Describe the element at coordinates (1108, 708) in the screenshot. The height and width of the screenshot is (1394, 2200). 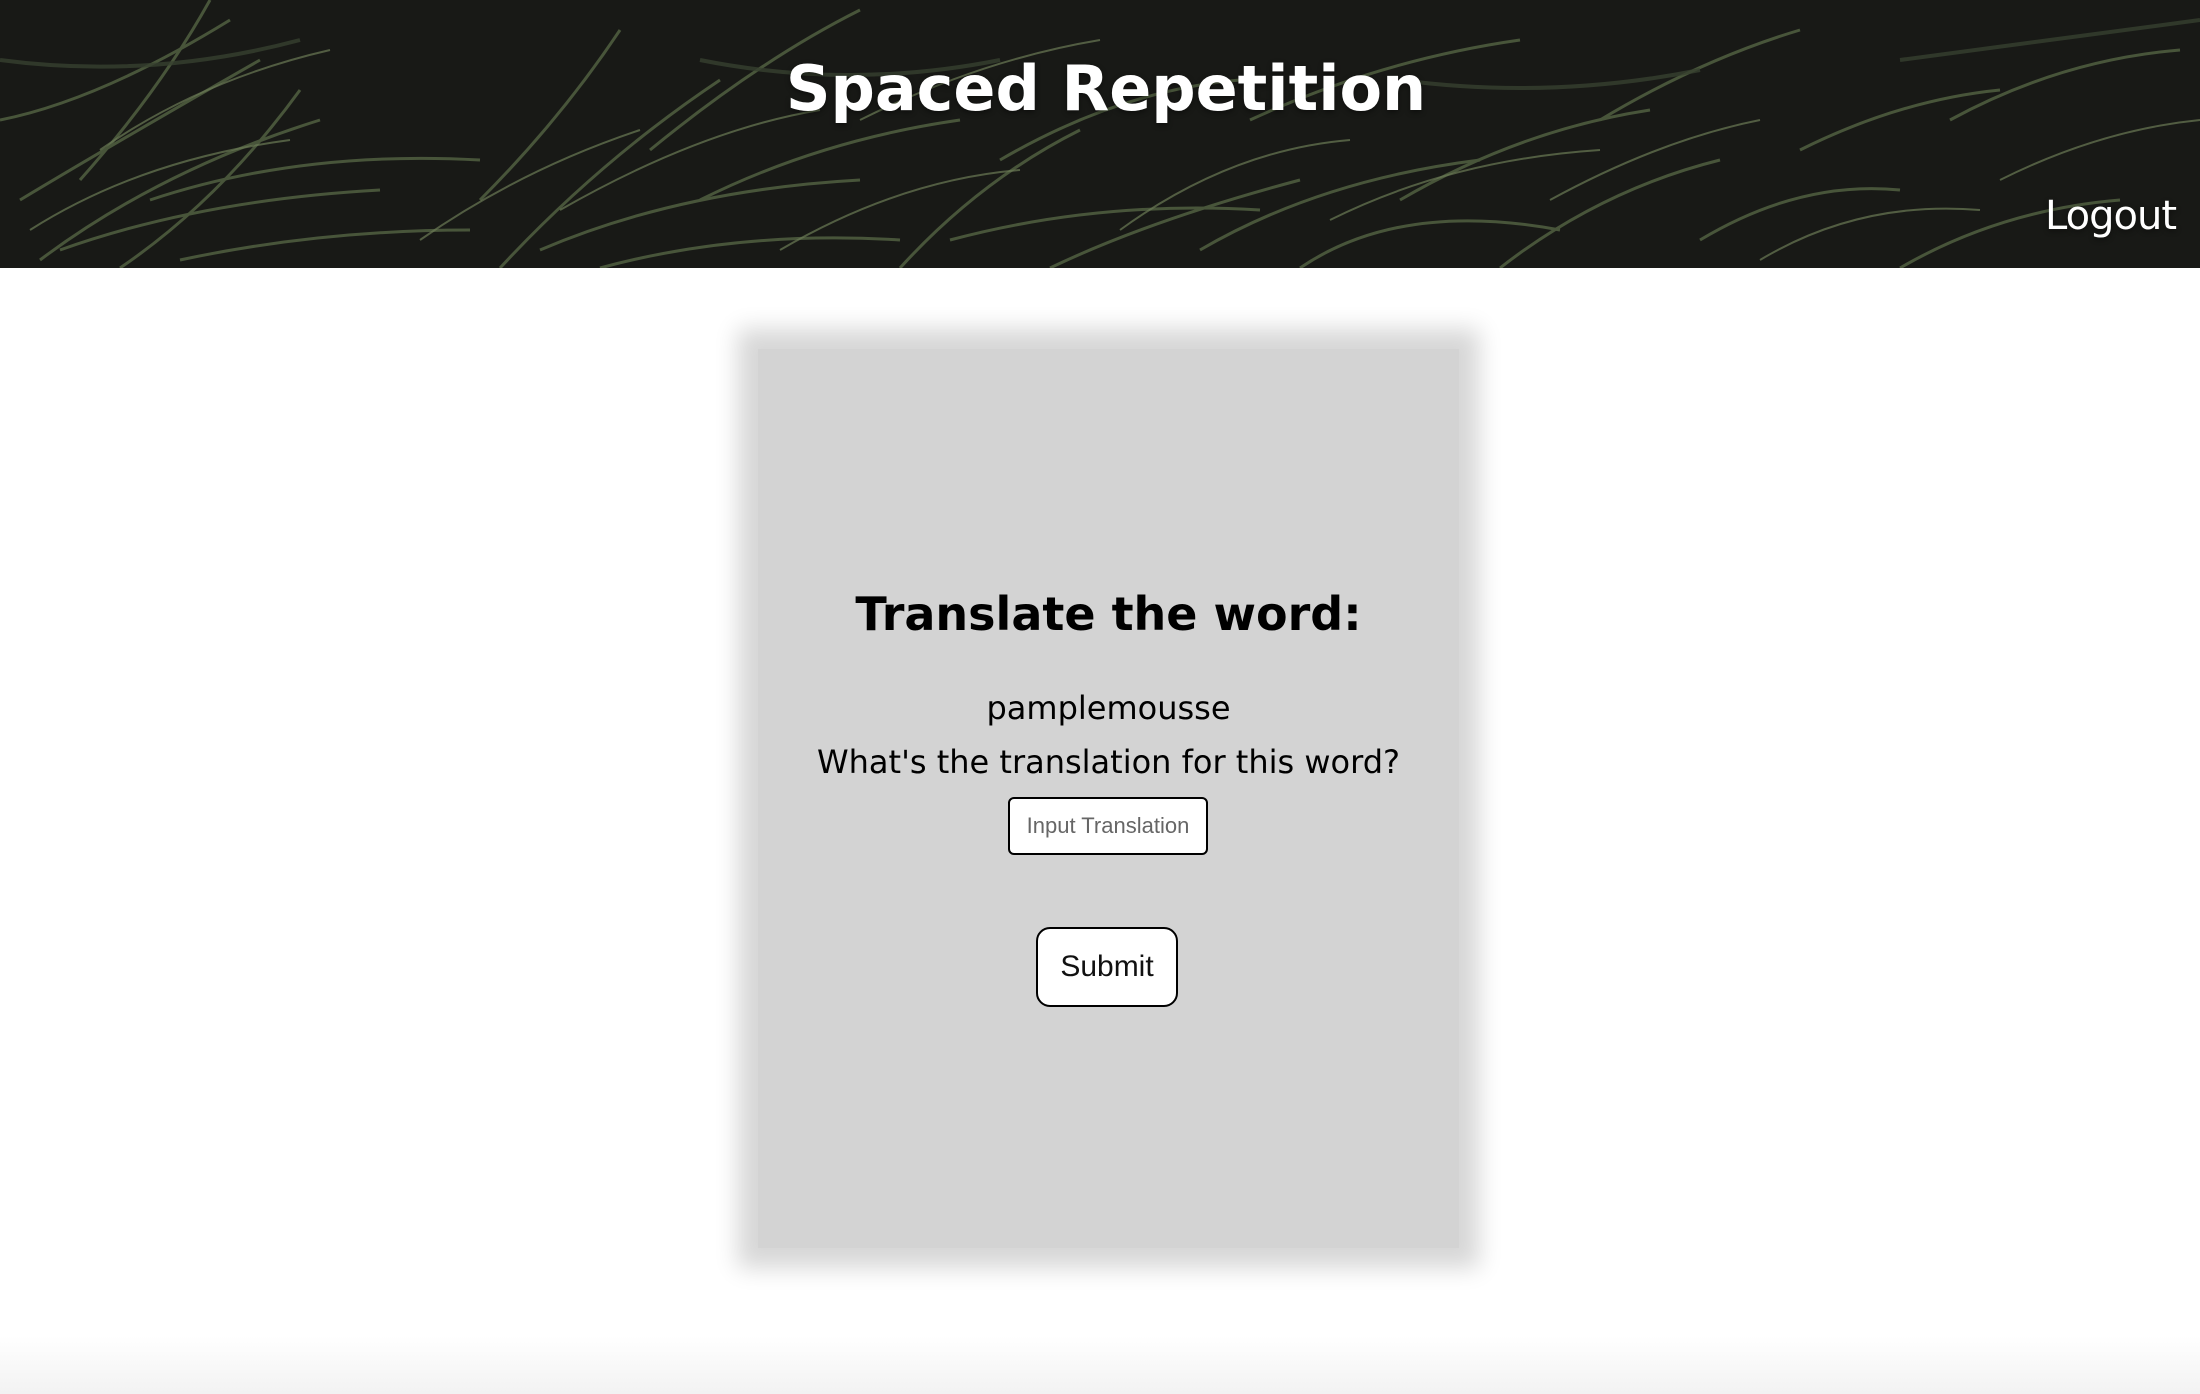
I see `word-to-translate: pamplemousse` at that location.